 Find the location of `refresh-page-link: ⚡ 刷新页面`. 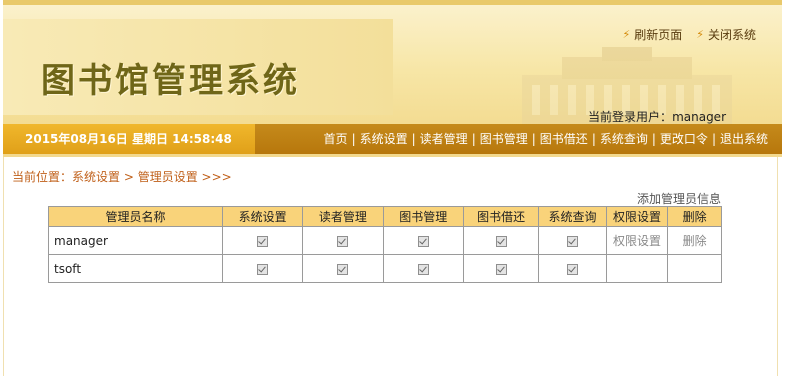

refresh-page-link: ⚡ 刷新页面 is located at coordinates (653, 34).